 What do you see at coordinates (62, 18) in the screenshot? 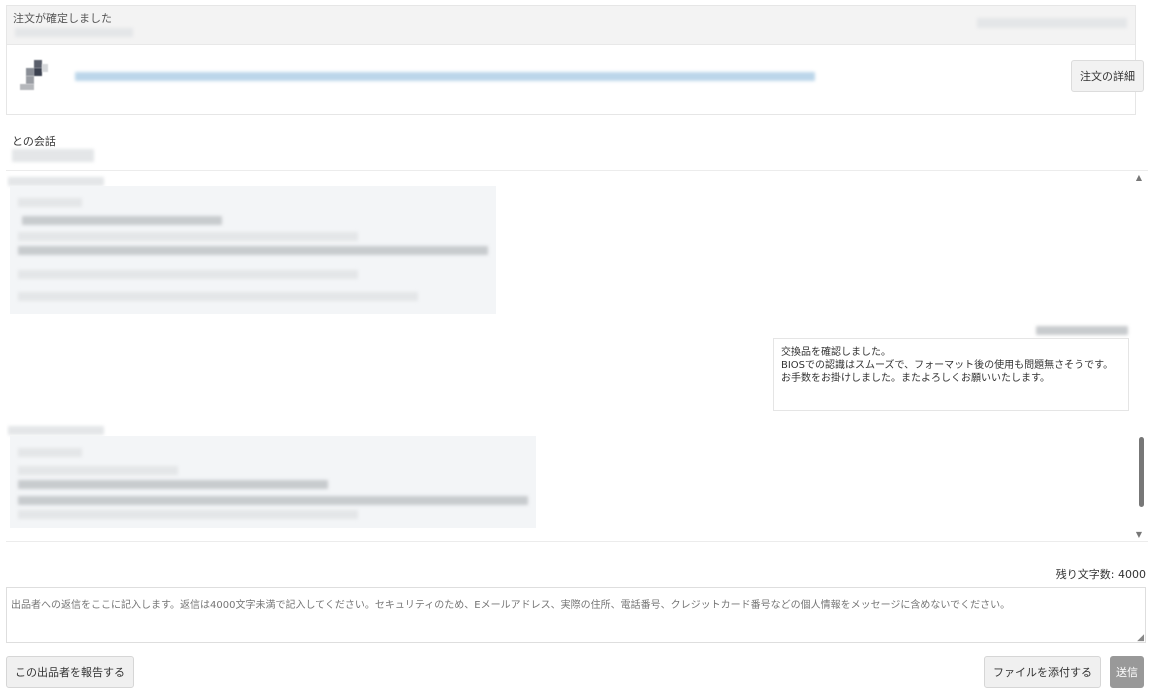
I see `order-status-title: 注文が確定しました` at bounding box center [62, 18].